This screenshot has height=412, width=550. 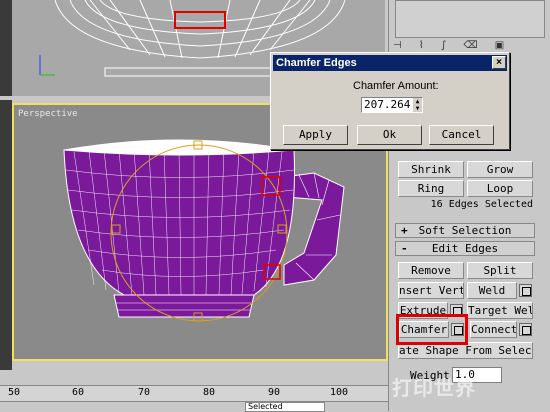 What do you see at coordinates (443, 45) in the screenshot?
I see `unique-icon: ∫` at bounding box center [443, 45].